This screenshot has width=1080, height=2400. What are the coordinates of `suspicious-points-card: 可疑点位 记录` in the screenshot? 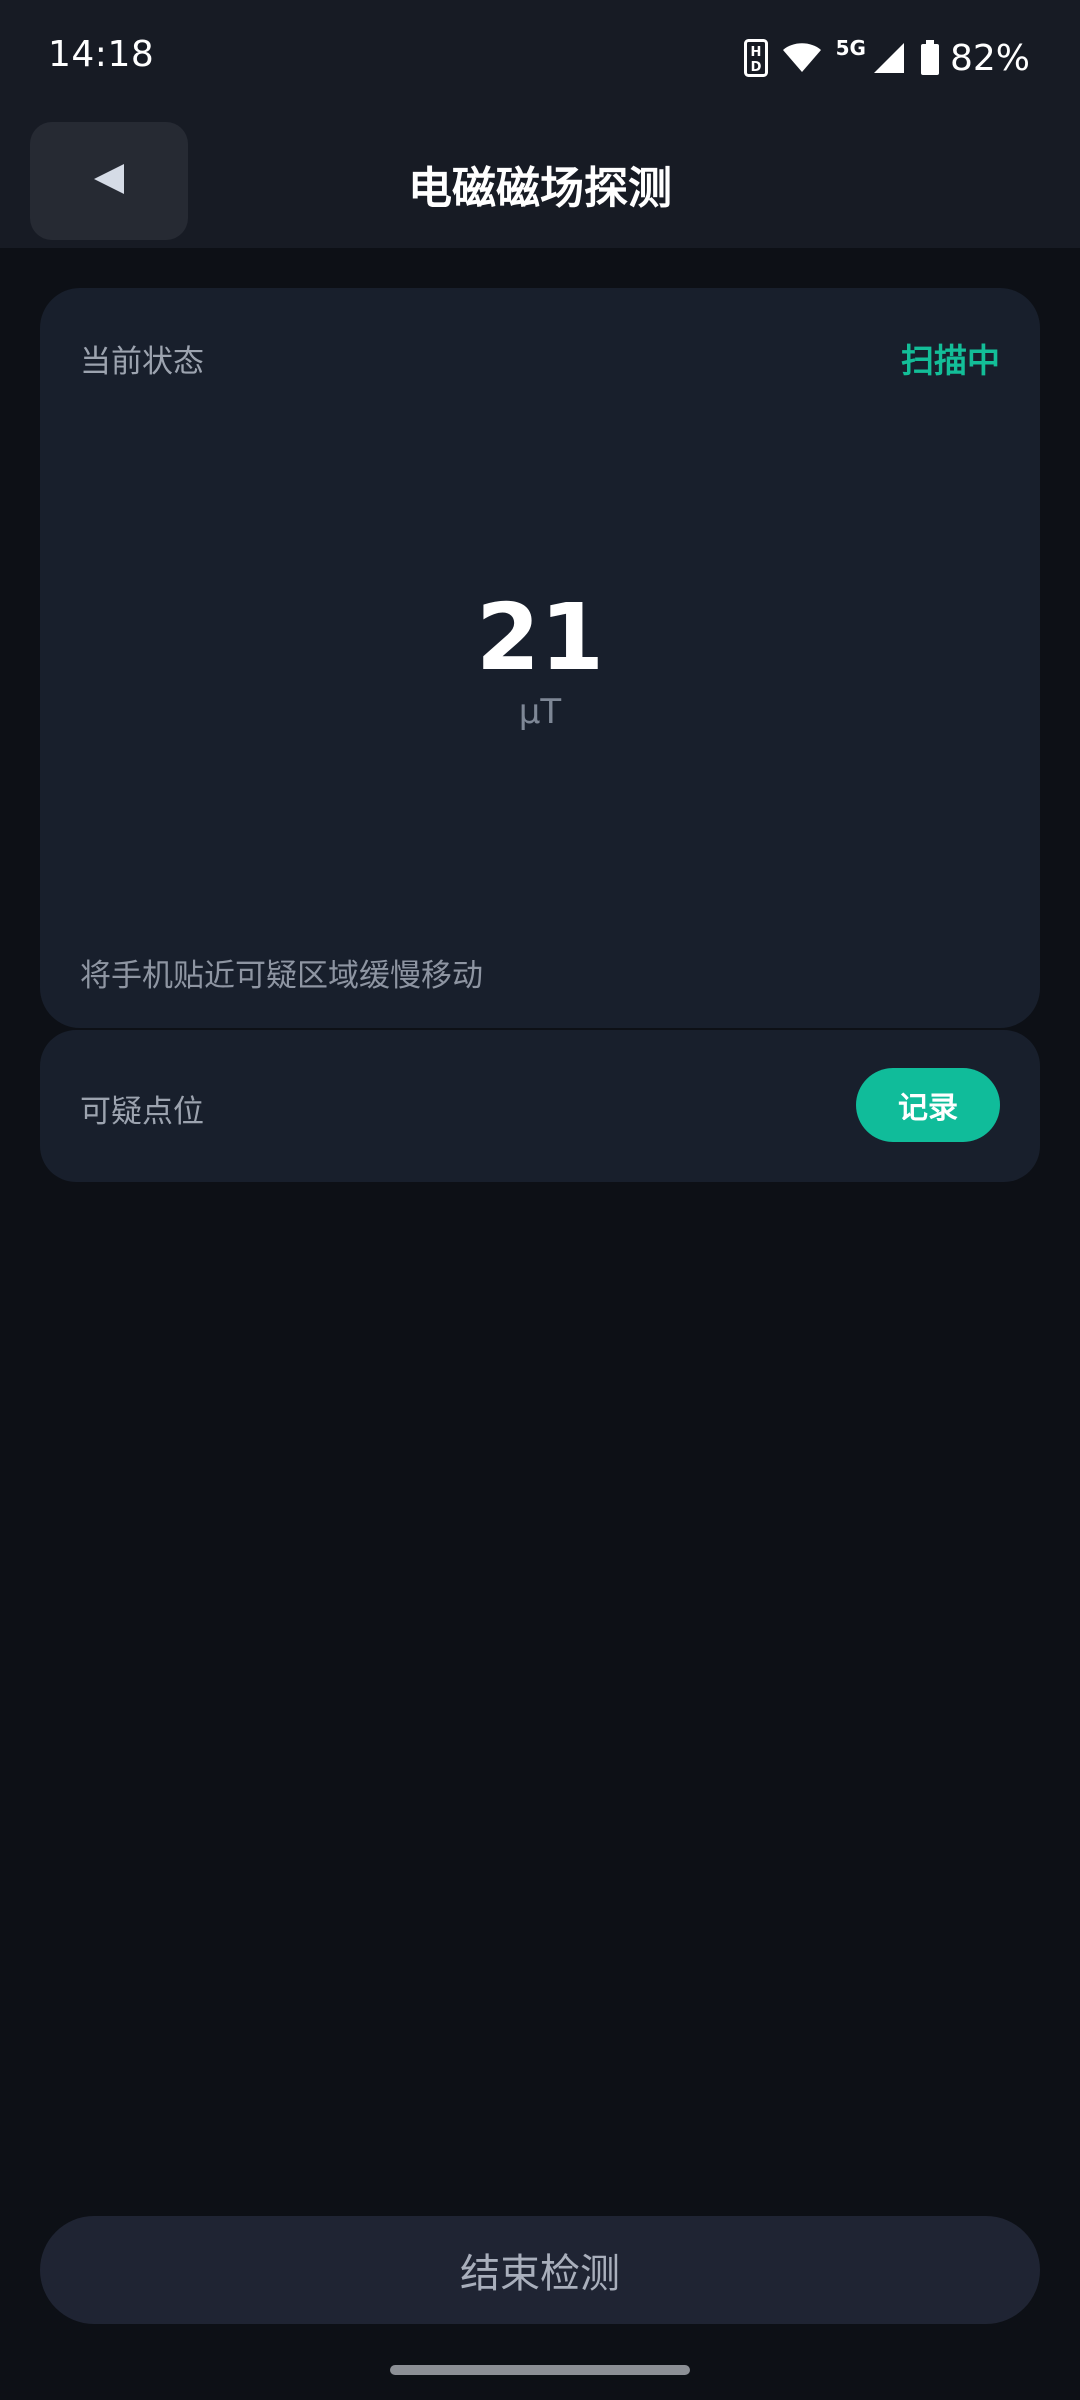 It's located at (540, 1106).